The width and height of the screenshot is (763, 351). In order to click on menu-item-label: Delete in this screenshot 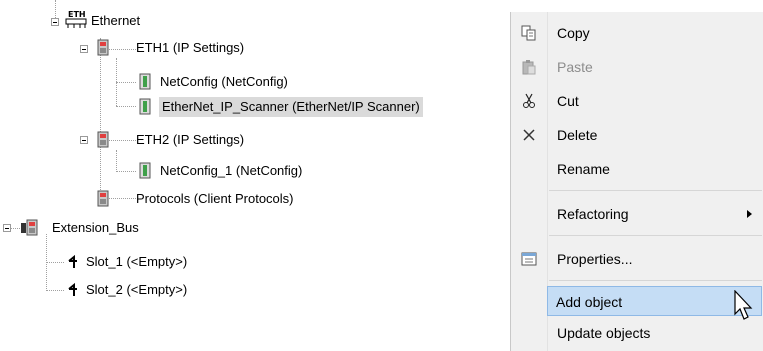, I will do `click(577, 135)`.